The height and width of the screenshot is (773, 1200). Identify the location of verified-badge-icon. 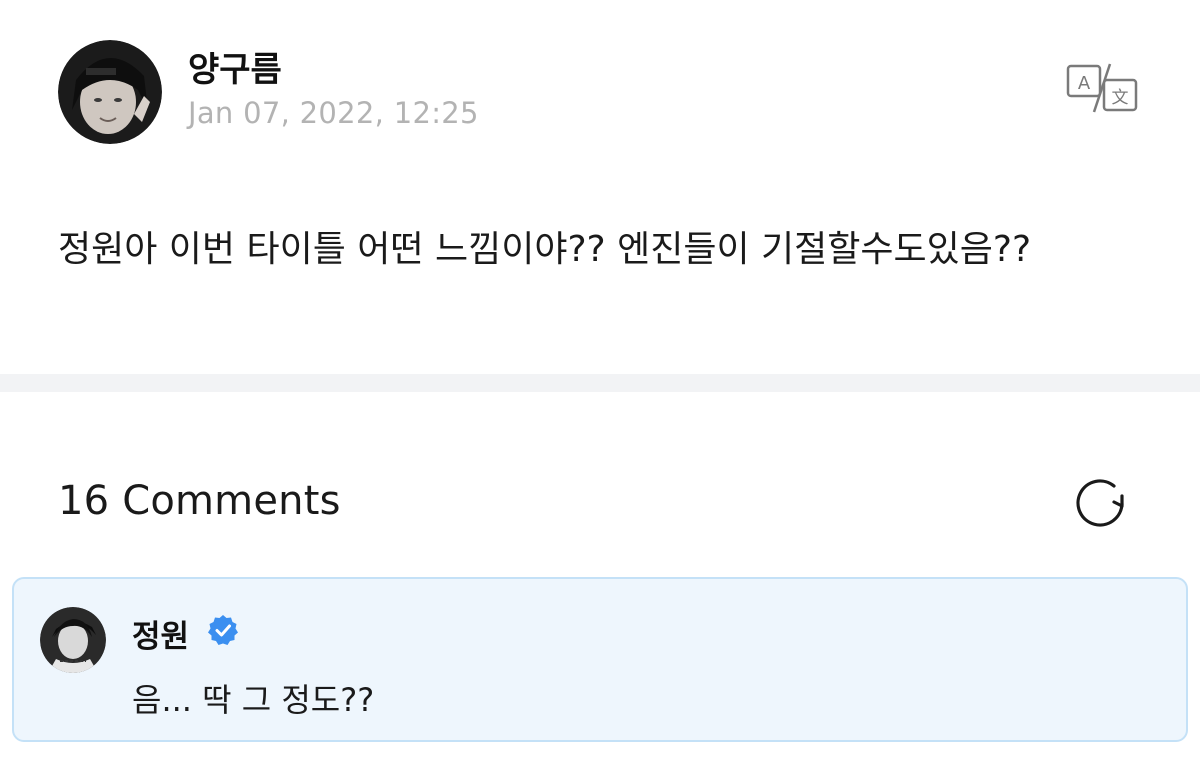
(223, 630).